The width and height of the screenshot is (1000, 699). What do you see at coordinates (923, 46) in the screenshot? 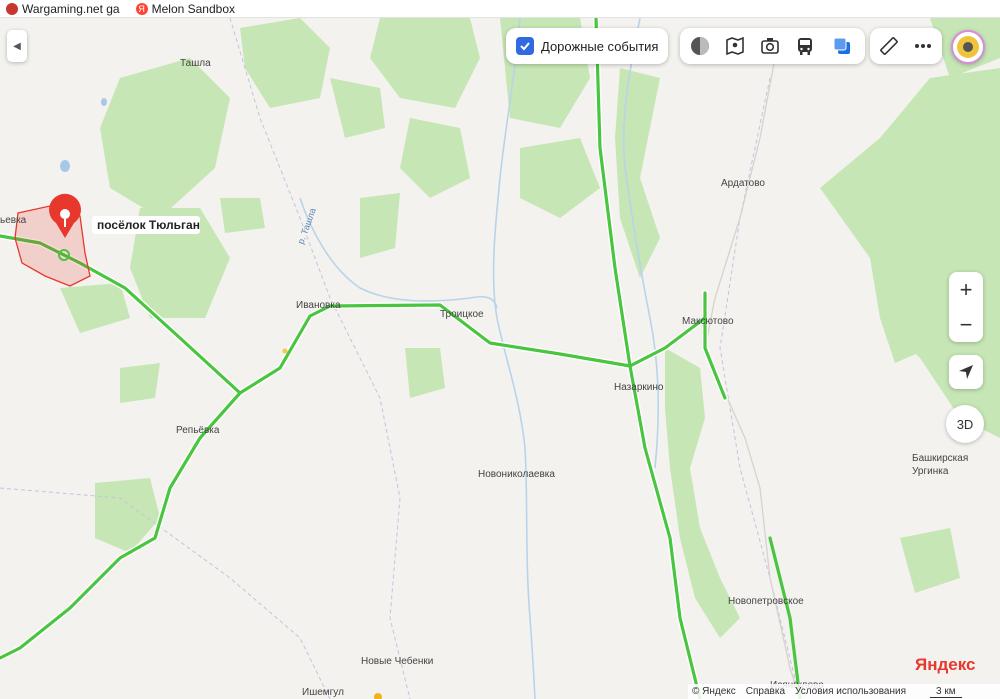
I see `more-icon` at bounding box center [923, 46].